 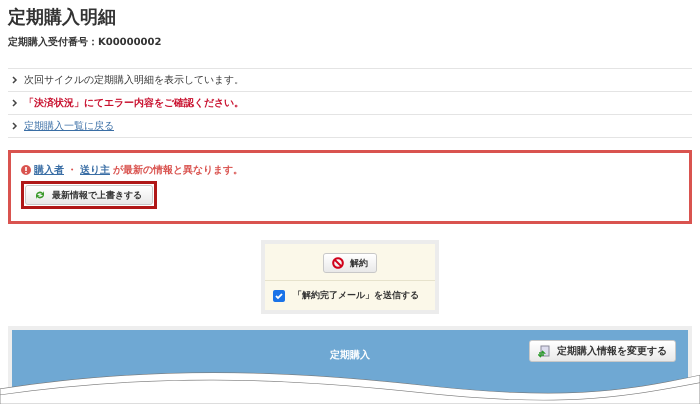 What do you see at coordinates (279, 296) in the screenshot?
I see `checkbox` at bounding box center [279, 296].